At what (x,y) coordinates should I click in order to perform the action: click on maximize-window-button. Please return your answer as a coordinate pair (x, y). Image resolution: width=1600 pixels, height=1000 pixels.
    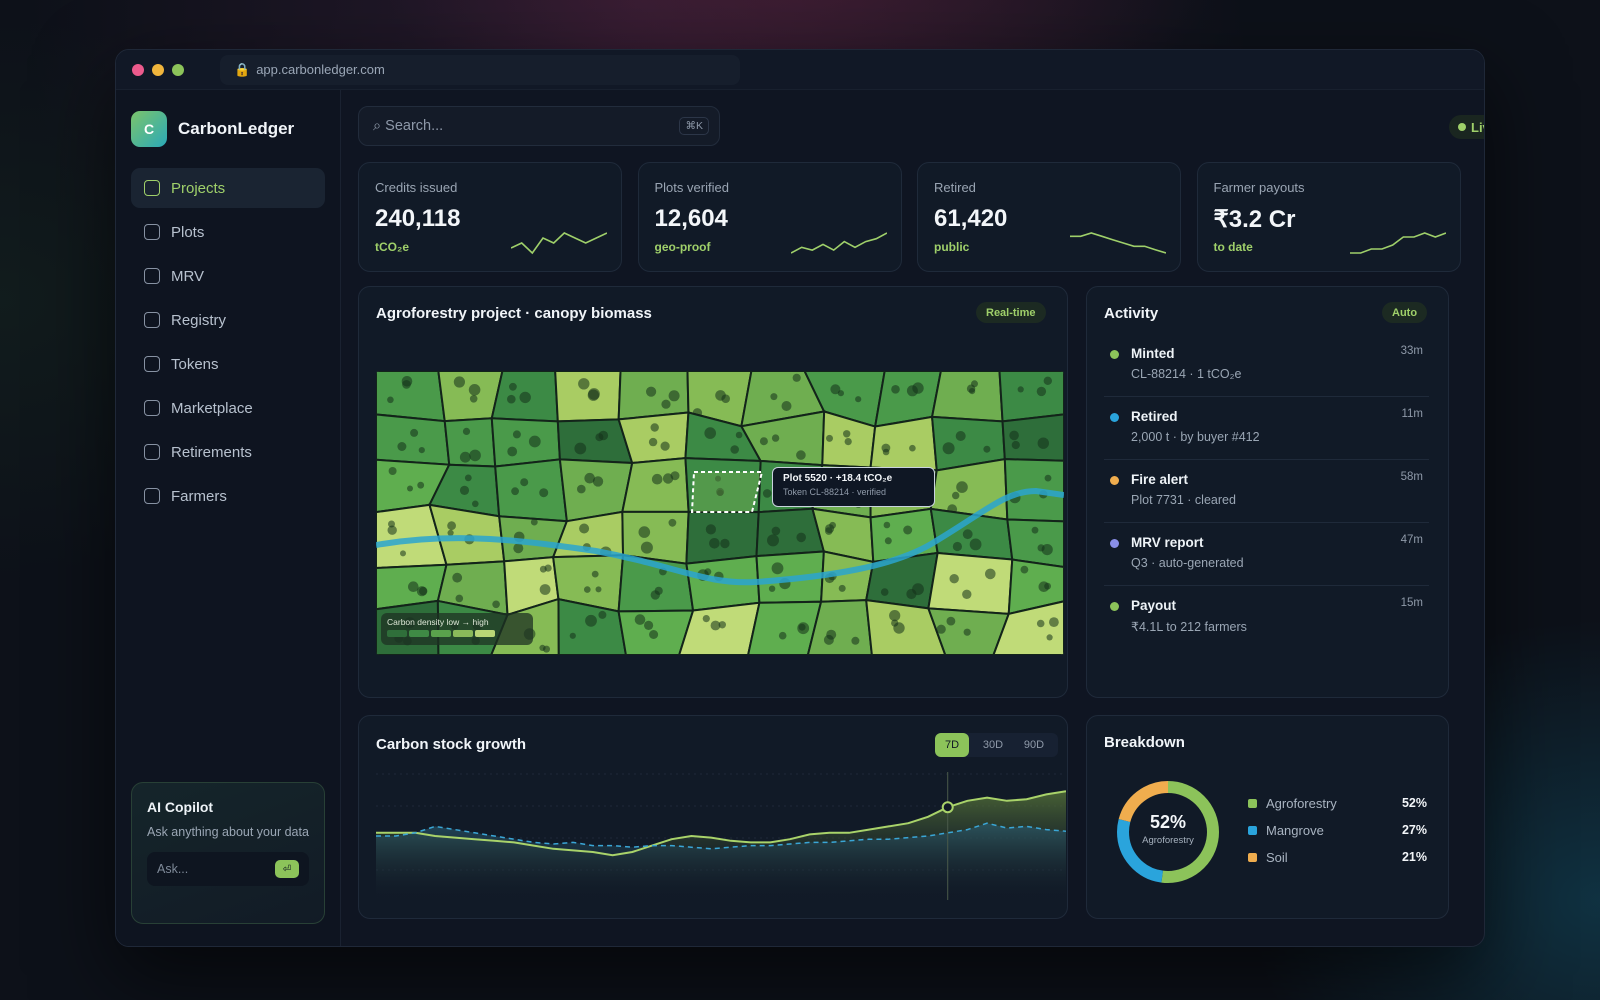
    Looking at the image, I should click on (178, 69).